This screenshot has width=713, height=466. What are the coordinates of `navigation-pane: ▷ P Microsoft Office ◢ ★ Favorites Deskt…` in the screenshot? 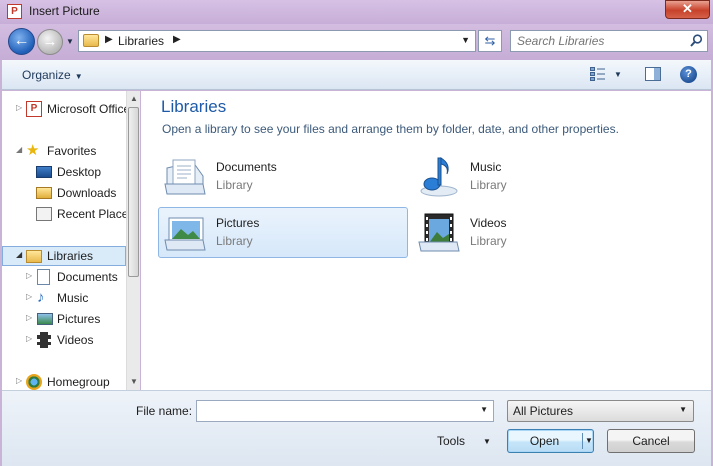 It's located at (71, 240).